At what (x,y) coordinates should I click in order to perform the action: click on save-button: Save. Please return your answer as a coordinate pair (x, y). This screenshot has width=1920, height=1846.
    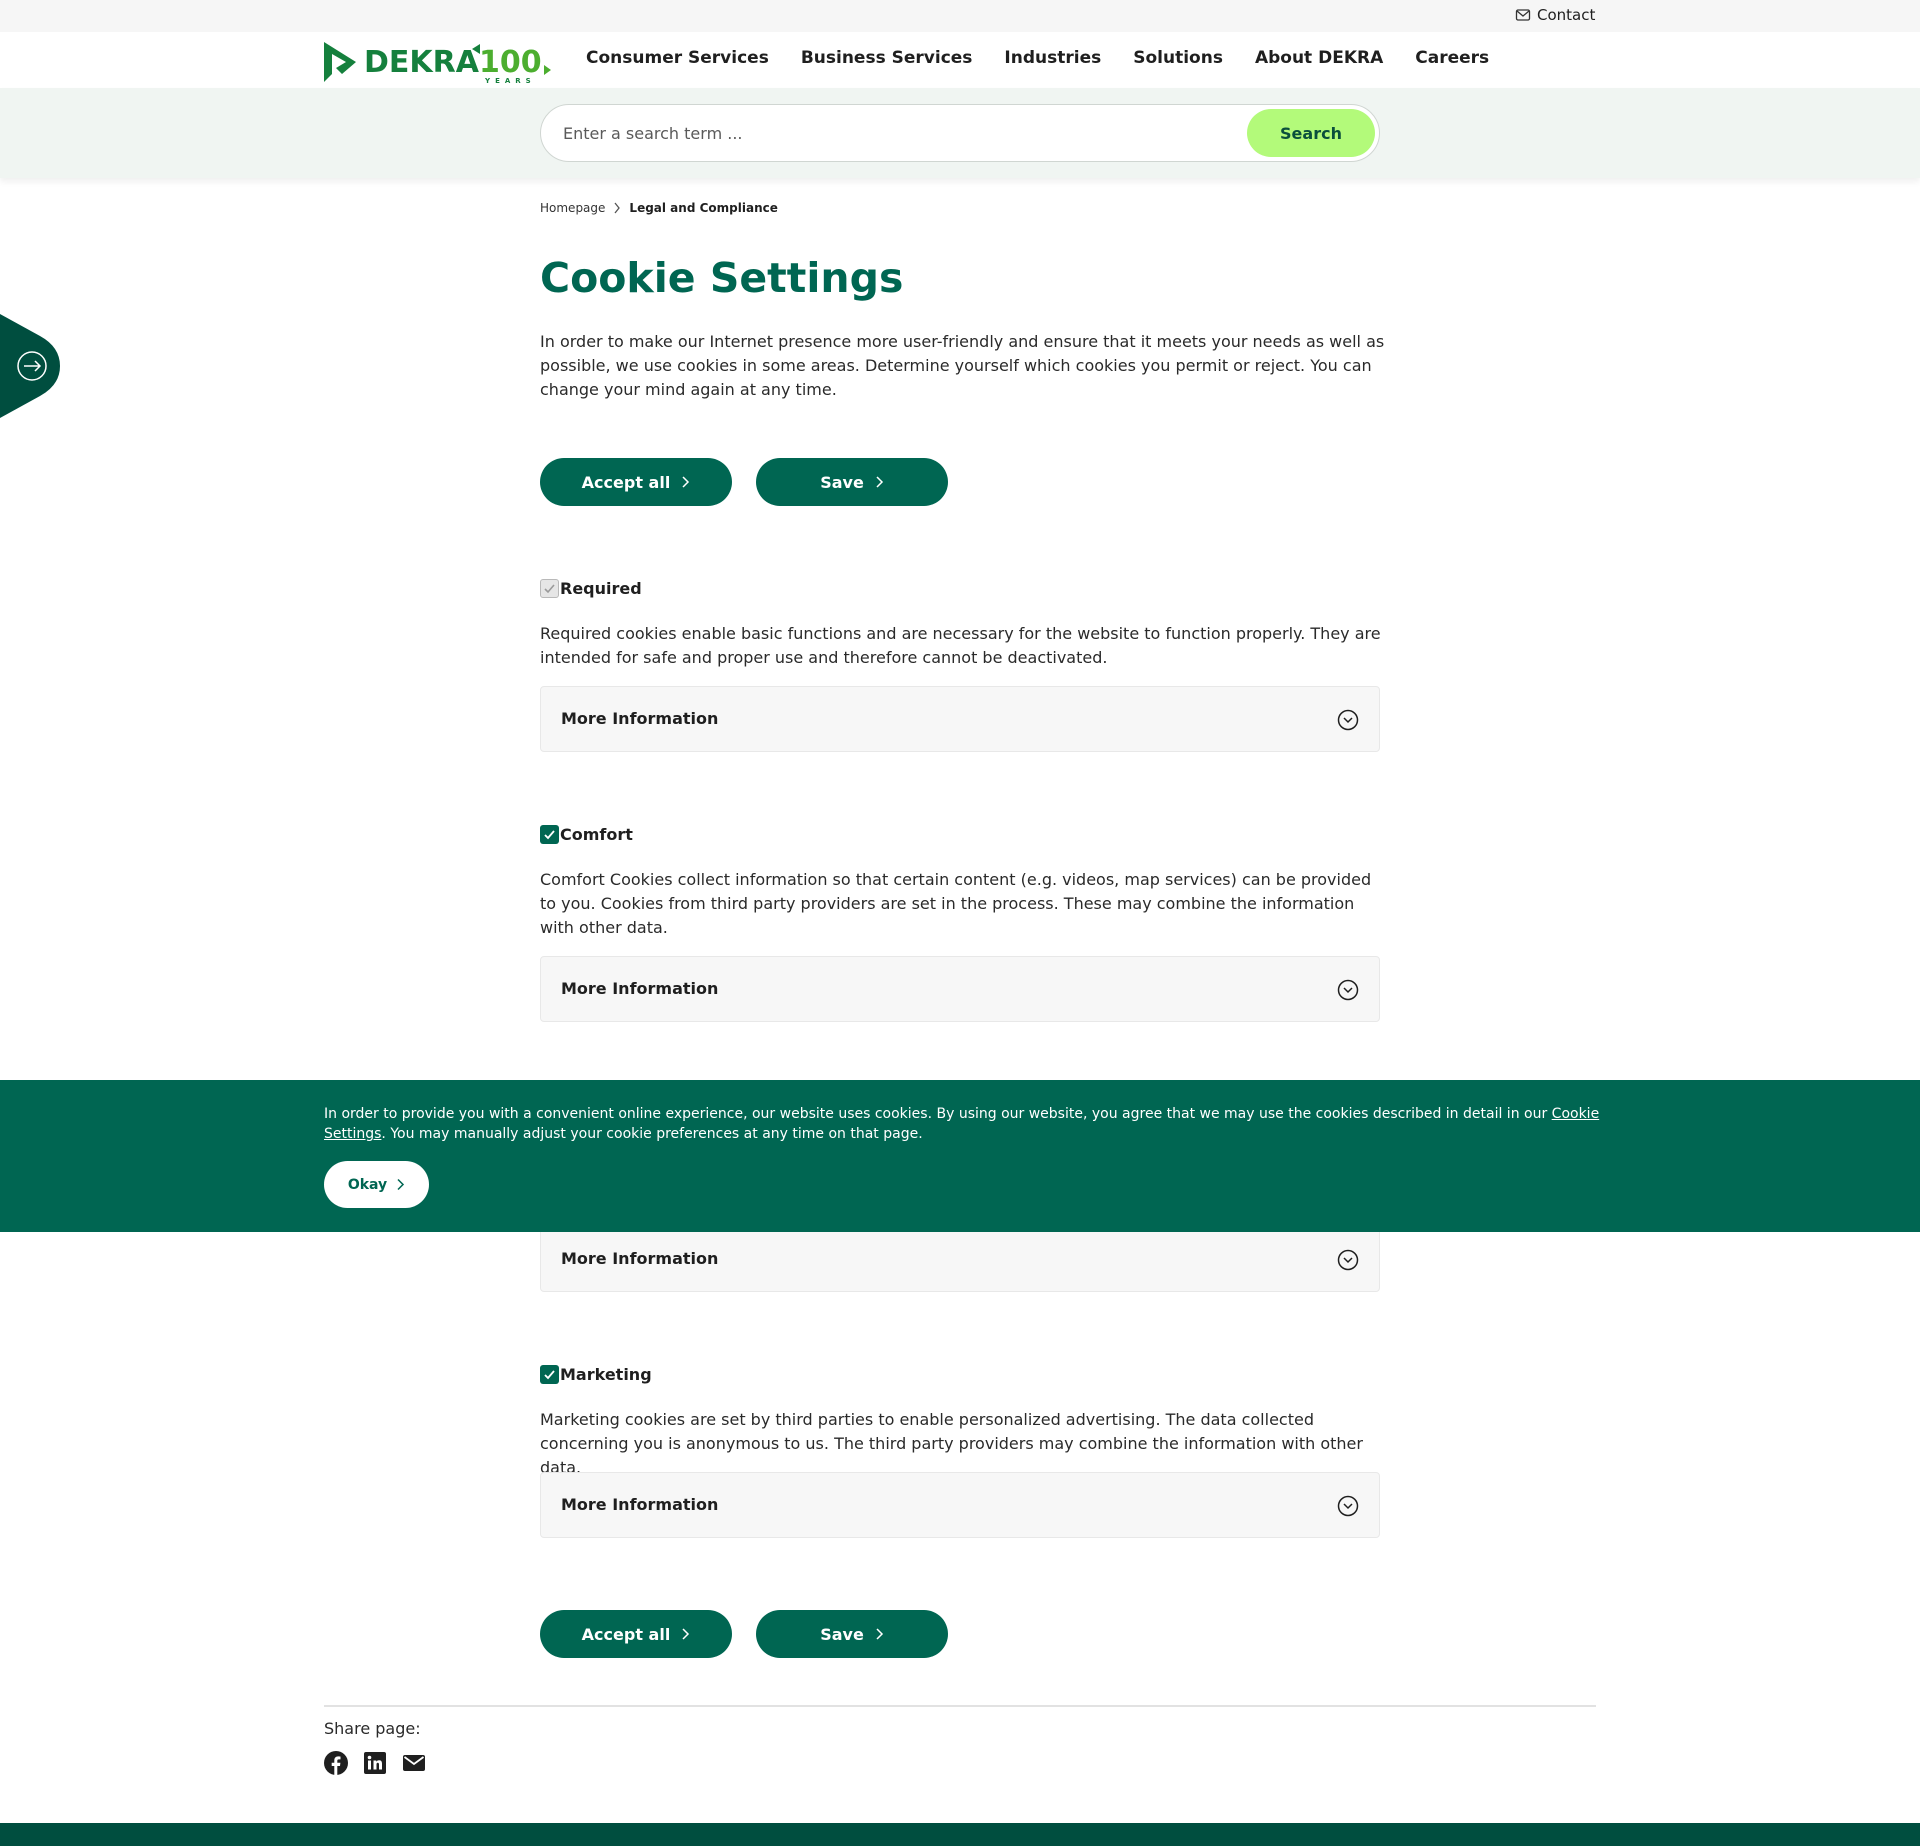
    Looking at the image, I should click on (852, 482).